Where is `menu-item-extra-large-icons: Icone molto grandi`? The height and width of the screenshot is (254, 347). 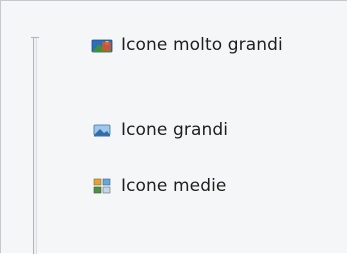
menu-item-extra-large-icons: Icone molto grandi is located at coordinates (187, 45).